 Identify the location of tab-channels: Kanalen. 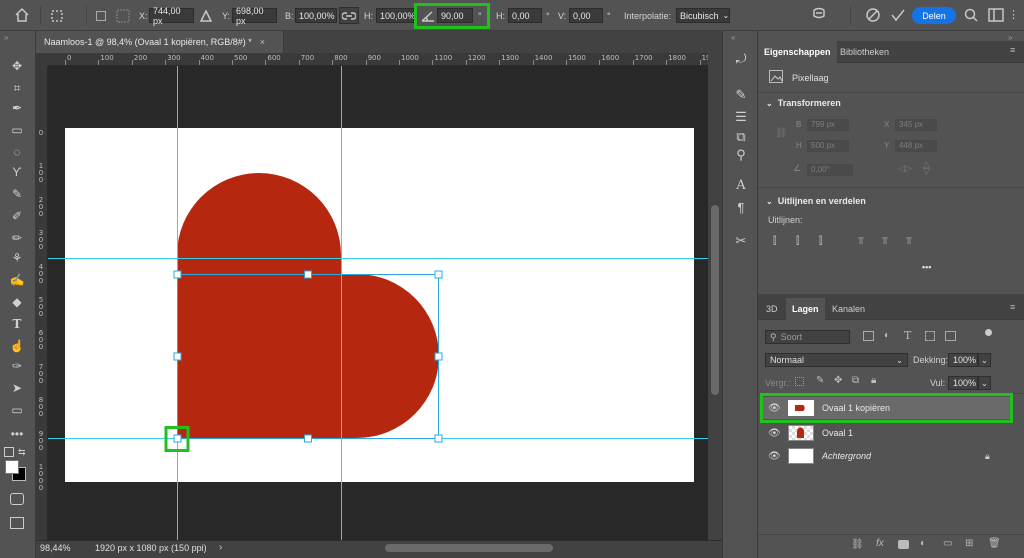
(848, 309).